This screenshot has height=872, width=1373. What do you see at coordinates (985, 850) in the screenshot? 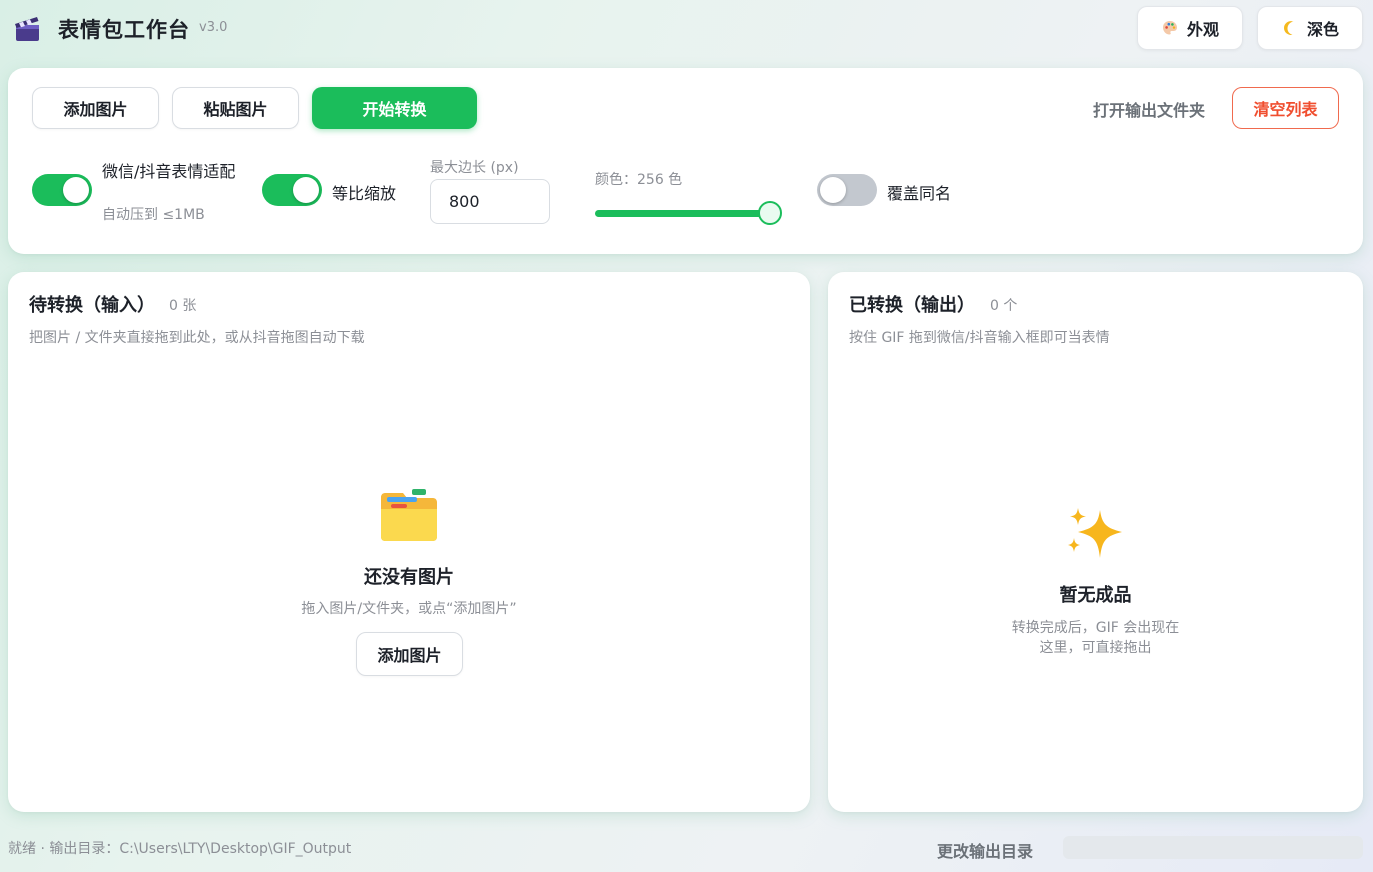
I see `change-output-dir-button: 更改输出目录` at bounding box center [985, 850].